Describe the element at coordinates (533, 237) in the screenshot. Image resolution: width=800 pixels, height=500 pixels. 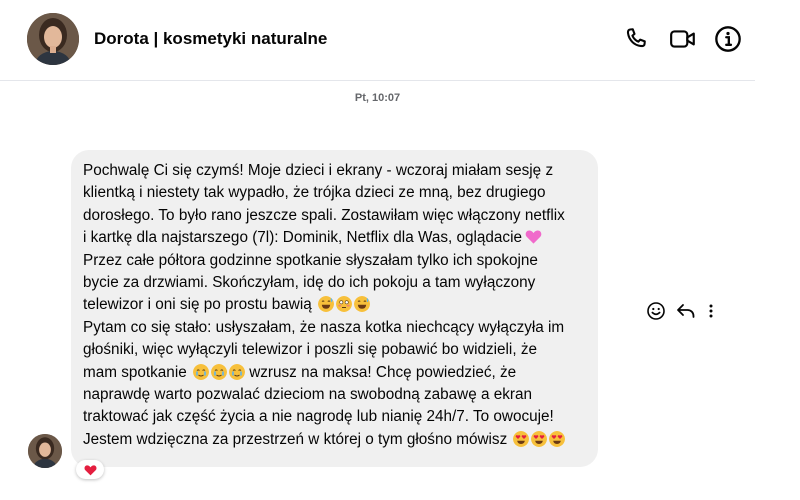
I see `pink-heart-emoji` at that location.